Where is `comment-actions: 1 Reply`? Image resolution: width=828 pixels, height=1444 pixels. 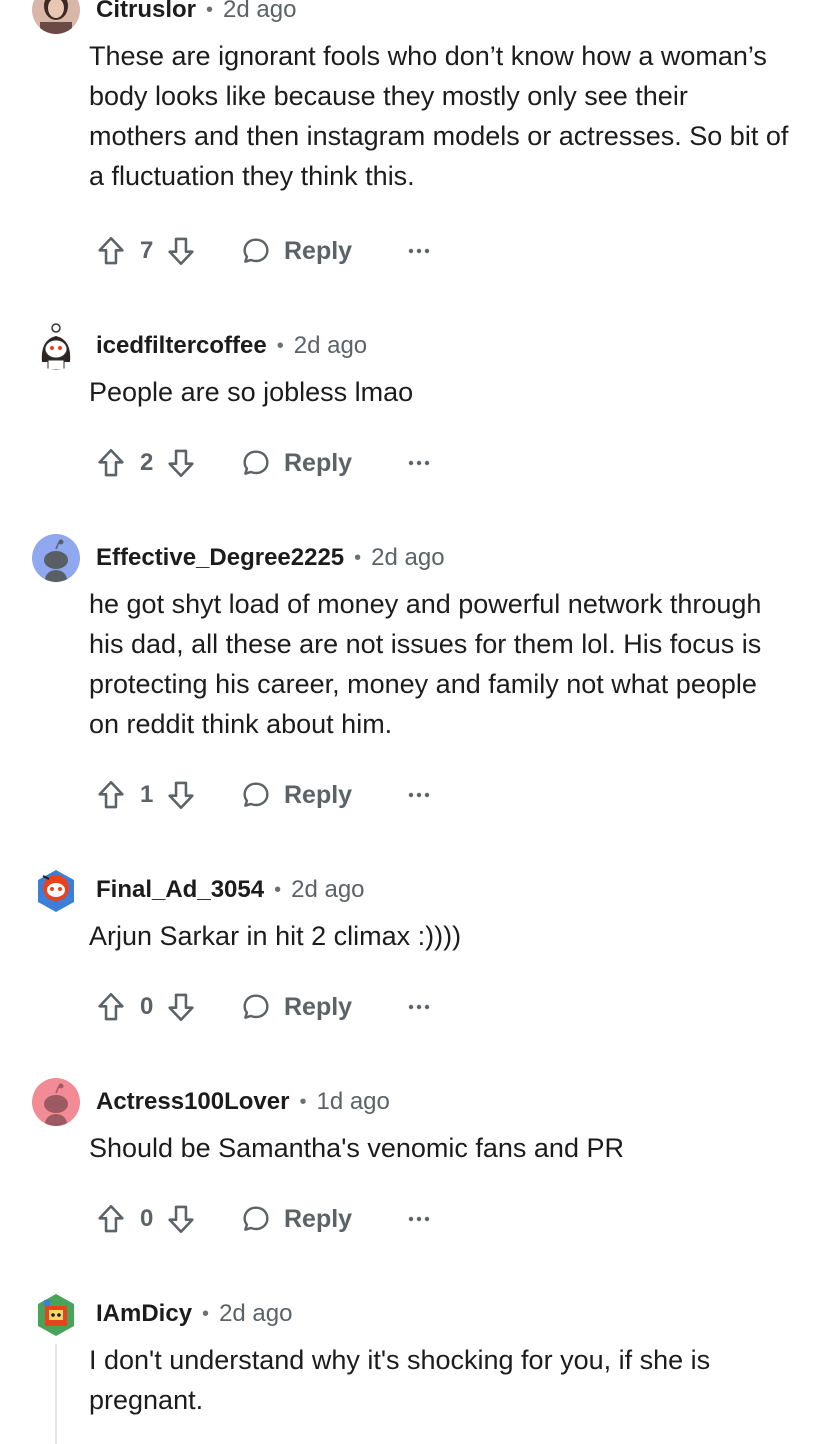
comment-actions: 1 Reply is located at coordinates (262, 795).